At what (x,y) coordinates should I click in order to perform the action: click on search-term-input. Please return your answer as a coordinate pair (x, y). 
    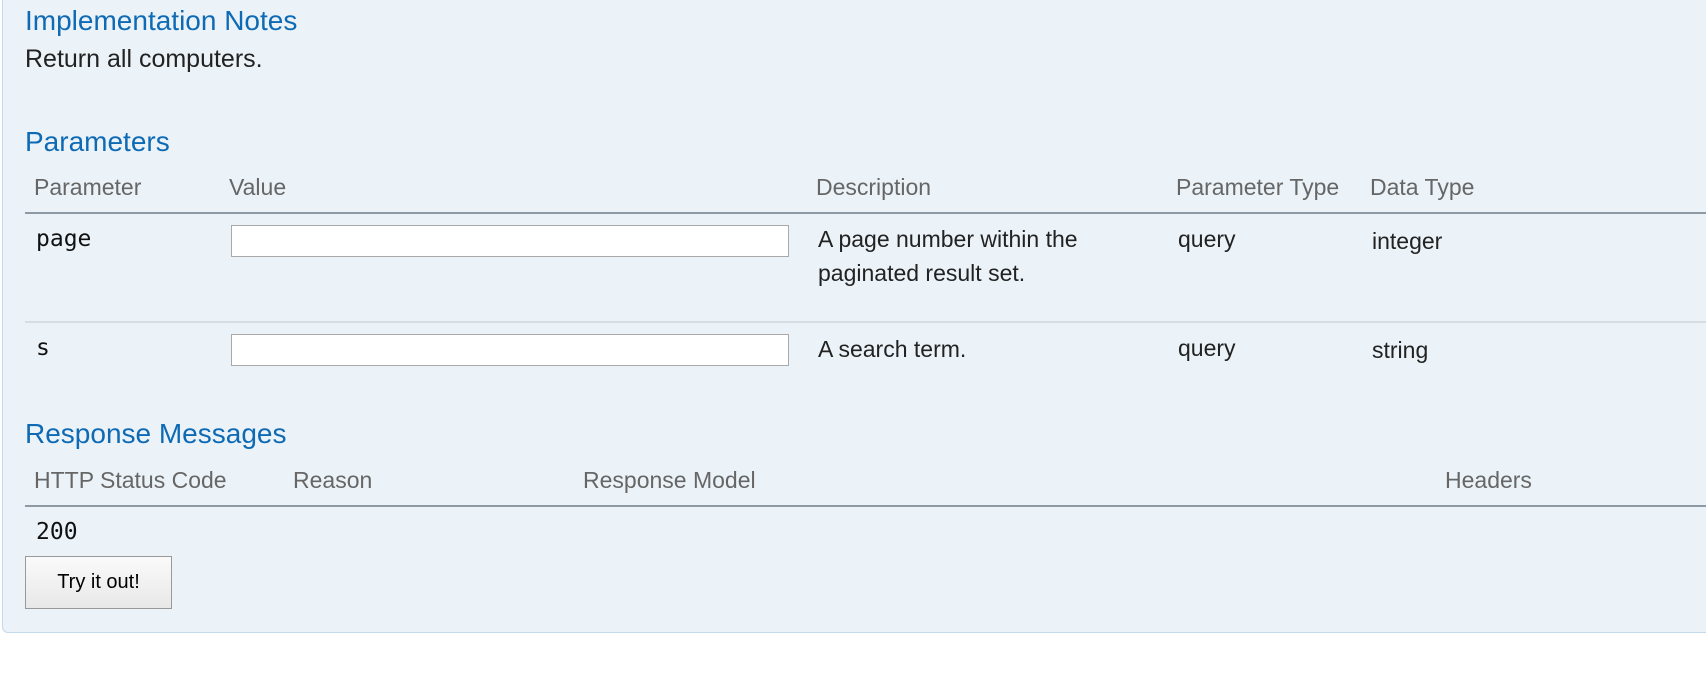
    Looking at the image, I should click on (510, 350).